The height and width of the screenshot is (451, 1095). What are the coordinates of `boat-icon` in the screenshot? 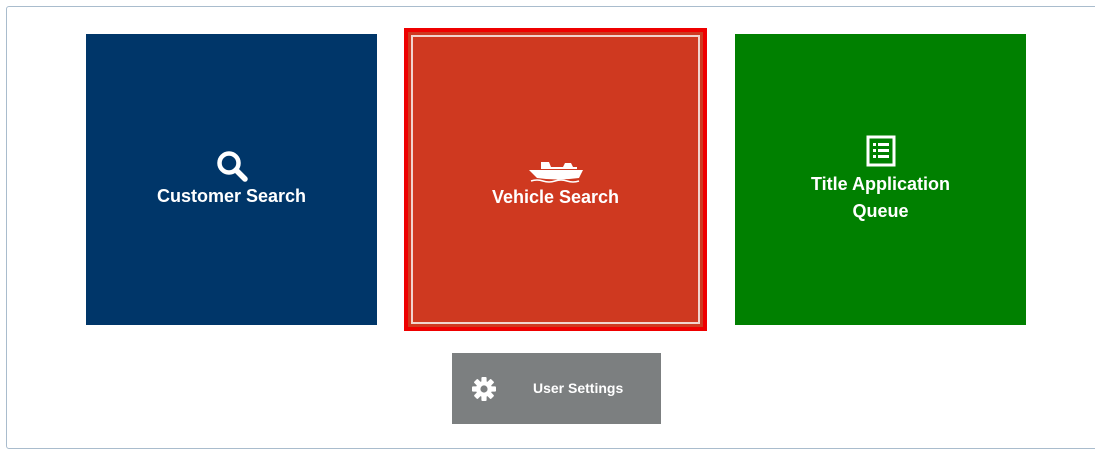 It's located at (556, 171).